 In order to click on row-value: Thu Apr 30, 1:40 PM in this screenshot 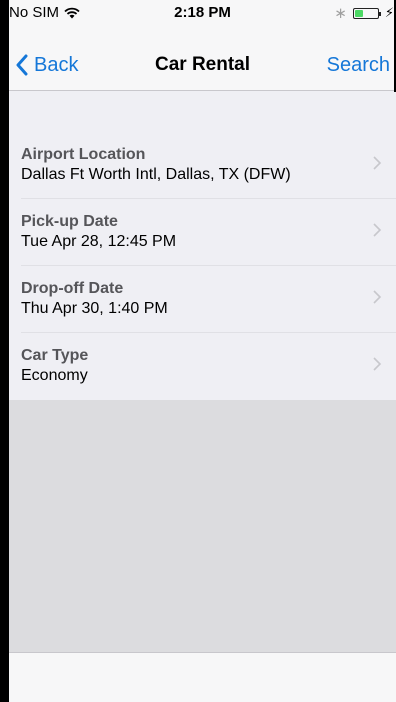, I will do `click(94, 308)`.